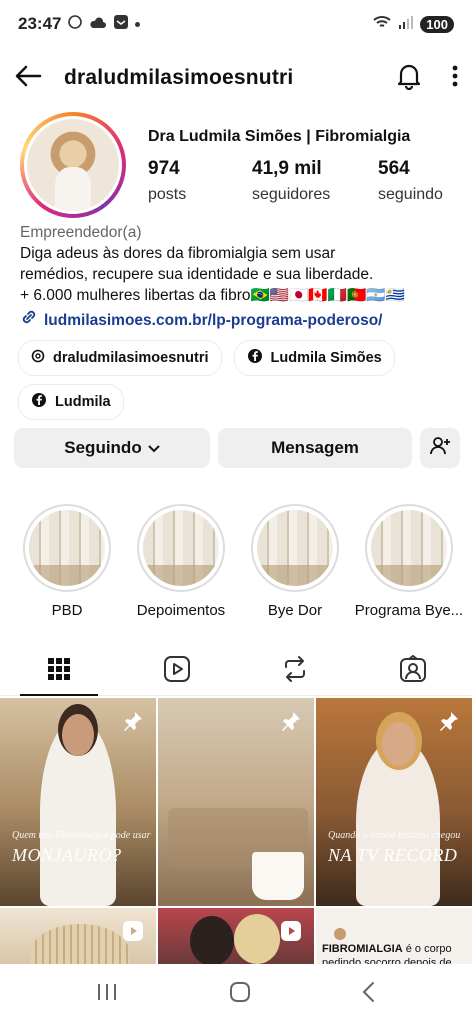  I want to click on stat-label: seguindo, so click(410, 194).